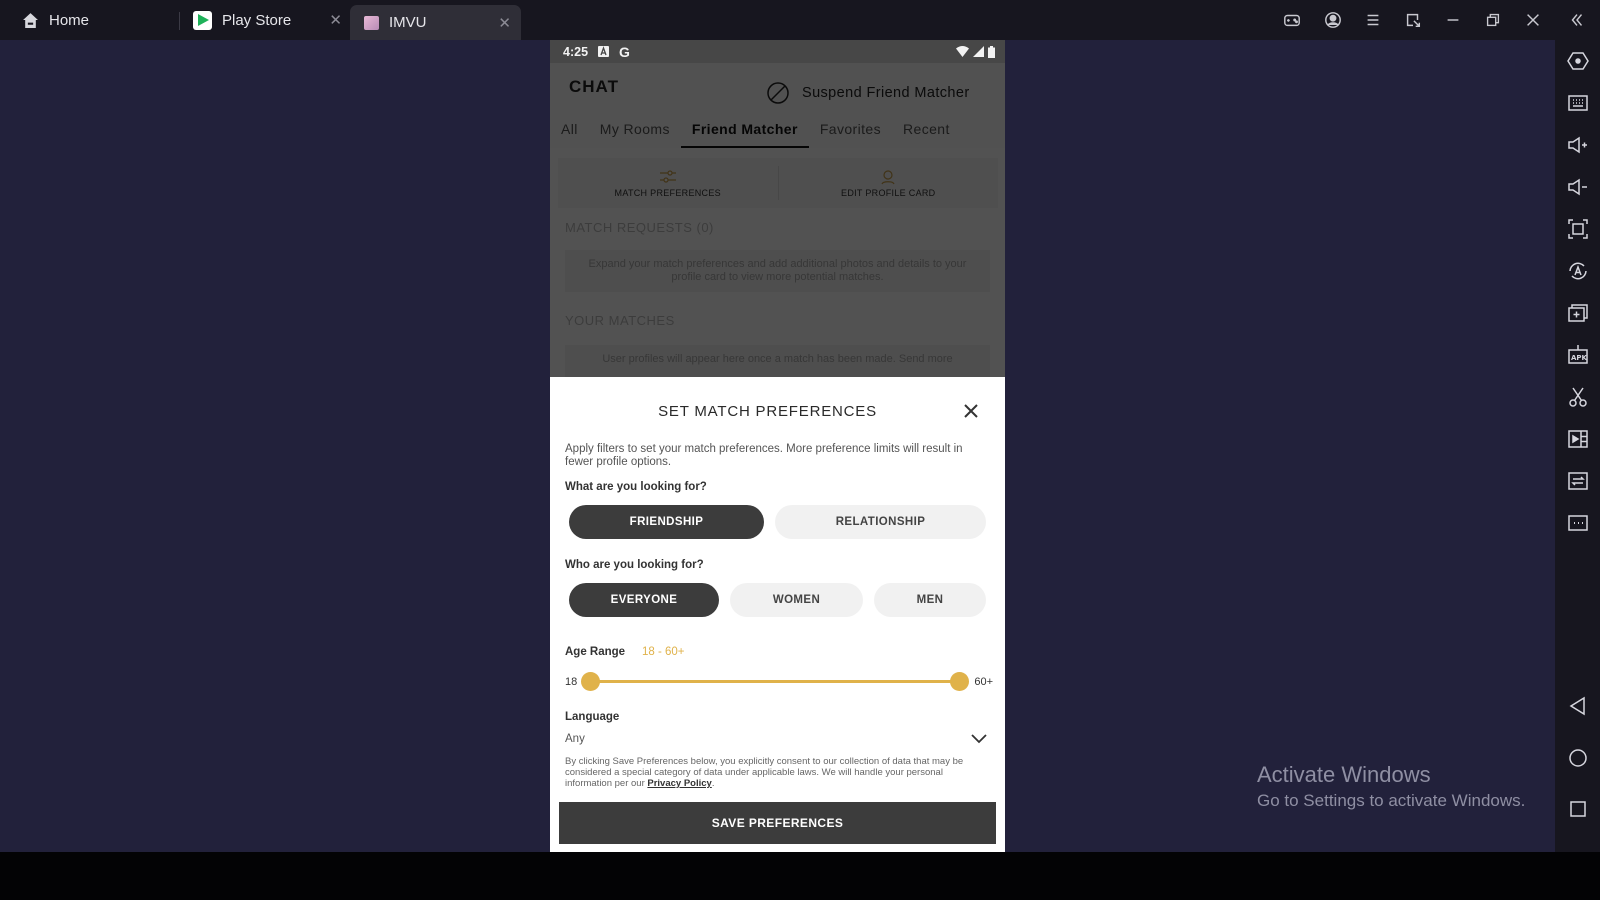 Image resolution: width=1600 pixels, height=900 pixels. Describe the element at coordinates (576, 51) in the screenshot. I see `clock: 4:25` at that location.